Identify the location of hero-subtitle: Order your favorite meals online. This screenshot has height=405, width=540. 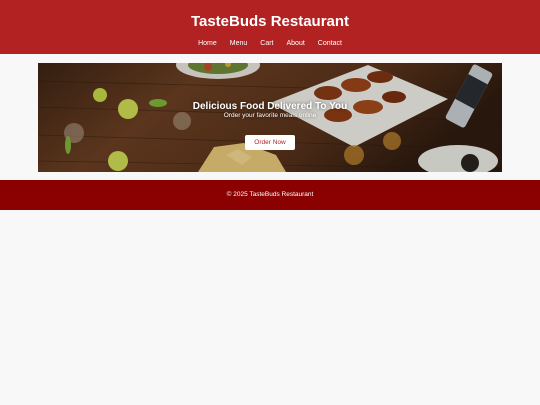
(270, 115).